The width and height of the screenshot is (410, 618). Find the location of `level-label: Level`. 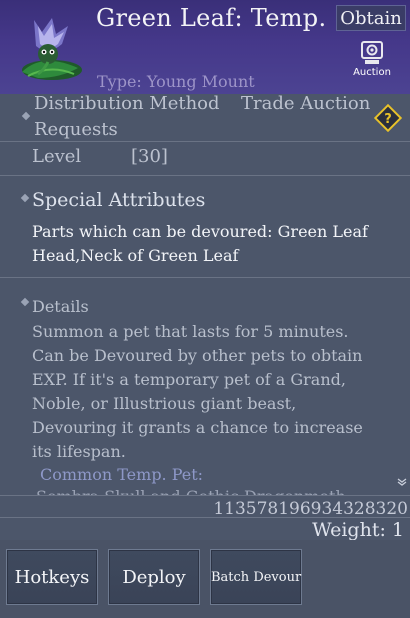

level-label: Level is located at coordinates (57, 156).